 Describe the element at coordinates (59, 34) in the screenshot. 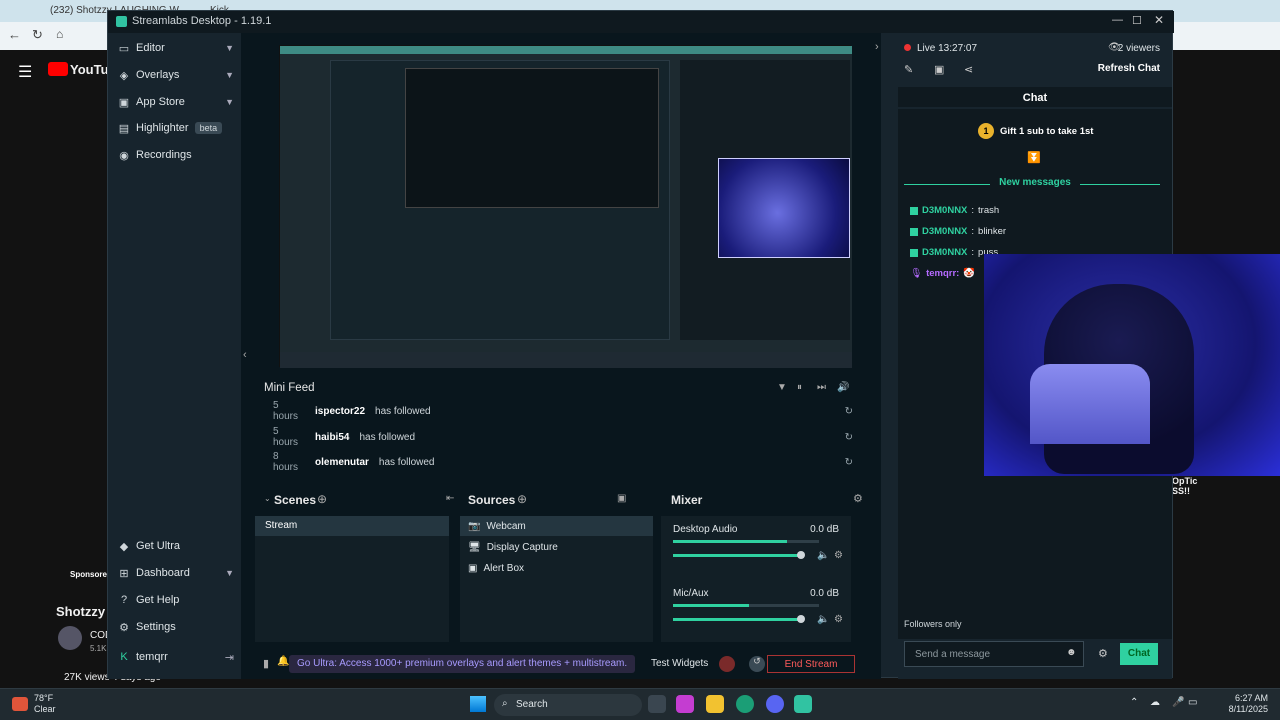

I see `home-icon: ⌂` at that location.